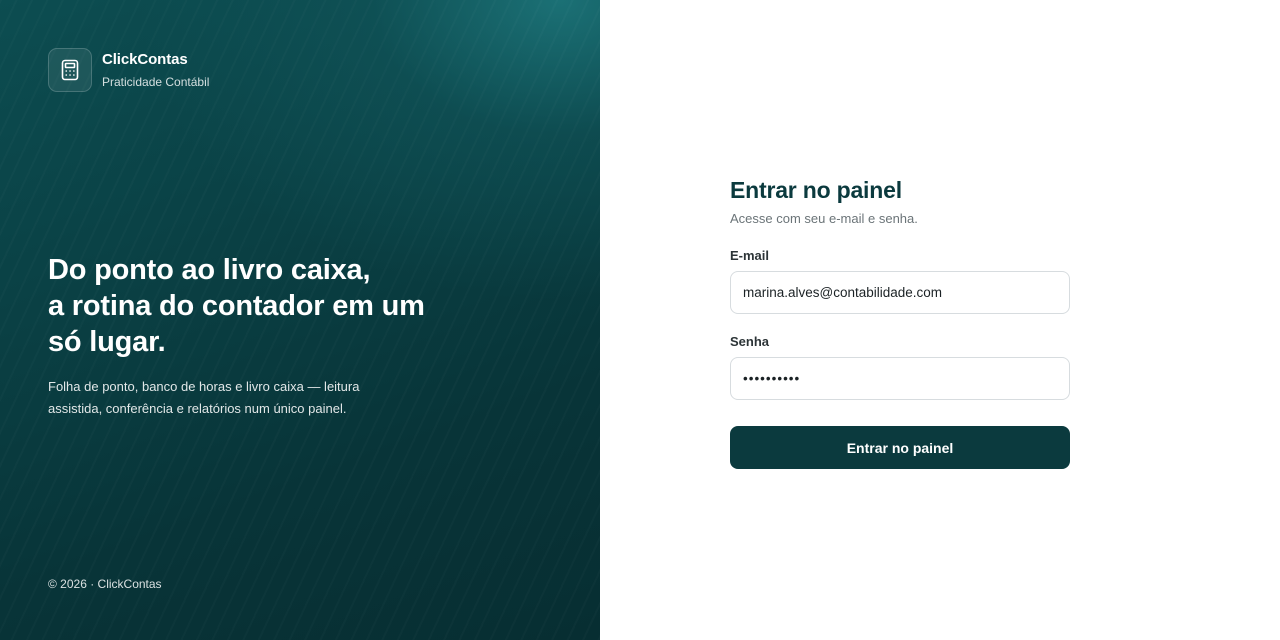 The image size is (1280, 640). What do you see at coordinates (145, 59) in the screenshot?
I see `brand-name: ClickContas` at bounding box center [145, 59].